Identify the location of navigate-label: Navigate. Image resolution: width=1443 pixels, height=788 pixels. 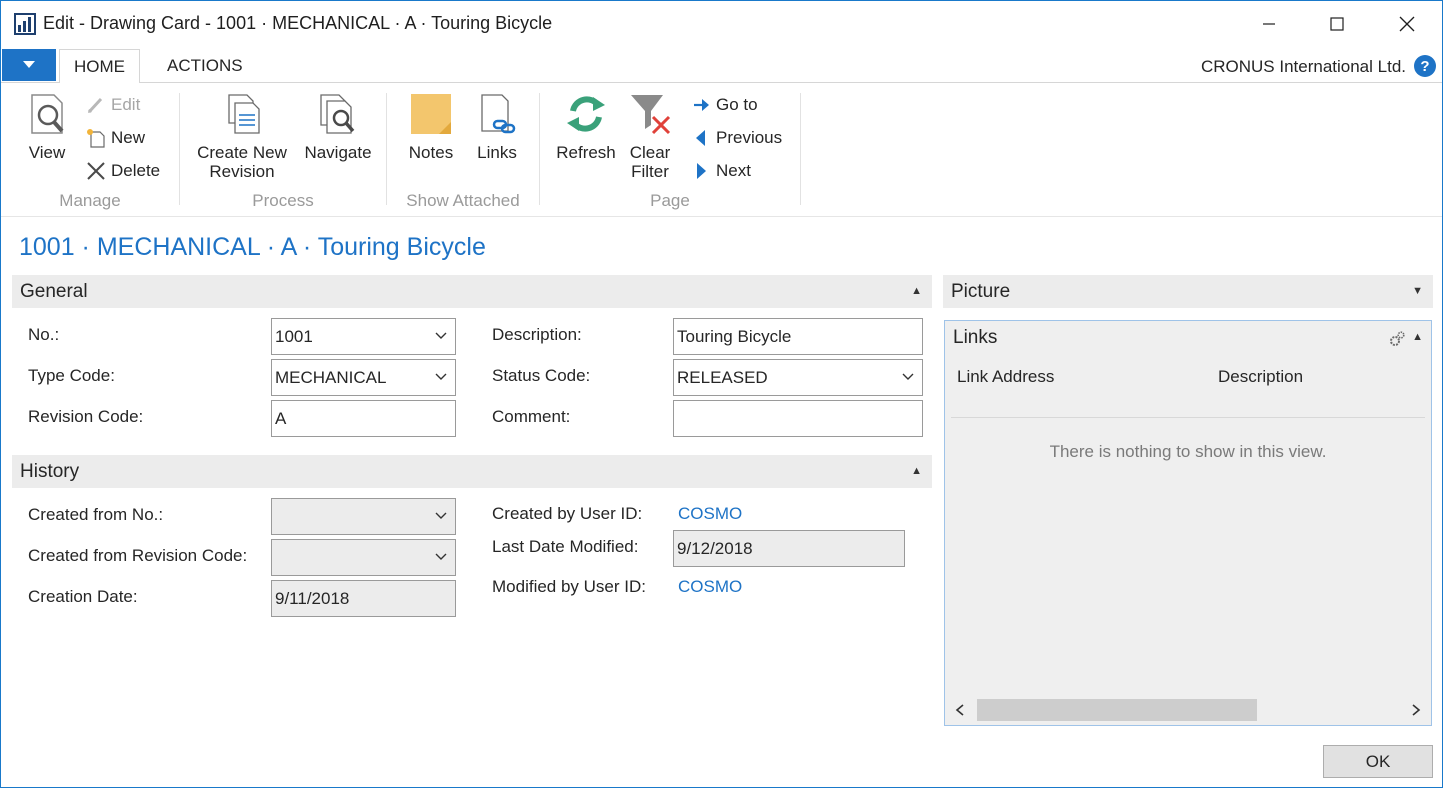
(338, 152).